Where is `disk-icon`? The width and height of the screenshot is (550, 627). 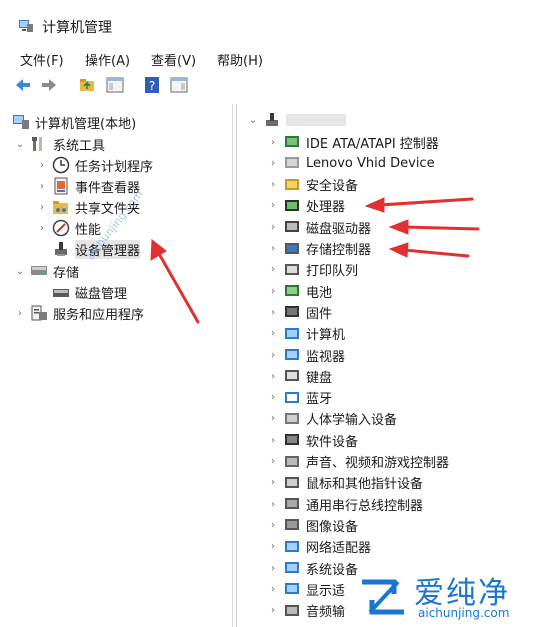 disk-icon is located at coordinates (61, 292).